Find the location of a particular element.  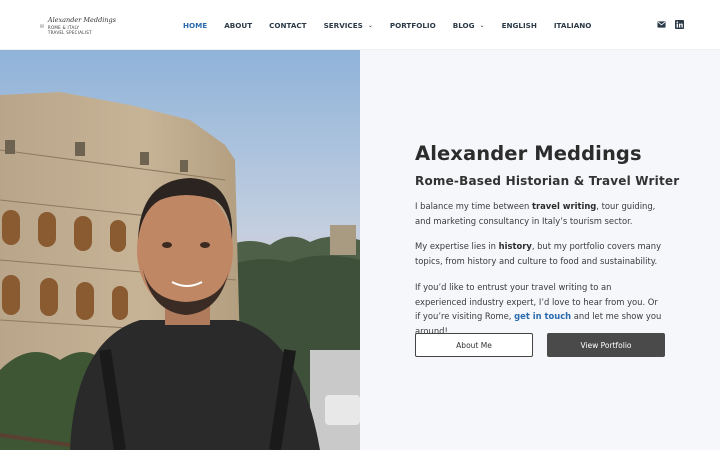

nav-contact-label: Contact is located at coordinates (288, 25).